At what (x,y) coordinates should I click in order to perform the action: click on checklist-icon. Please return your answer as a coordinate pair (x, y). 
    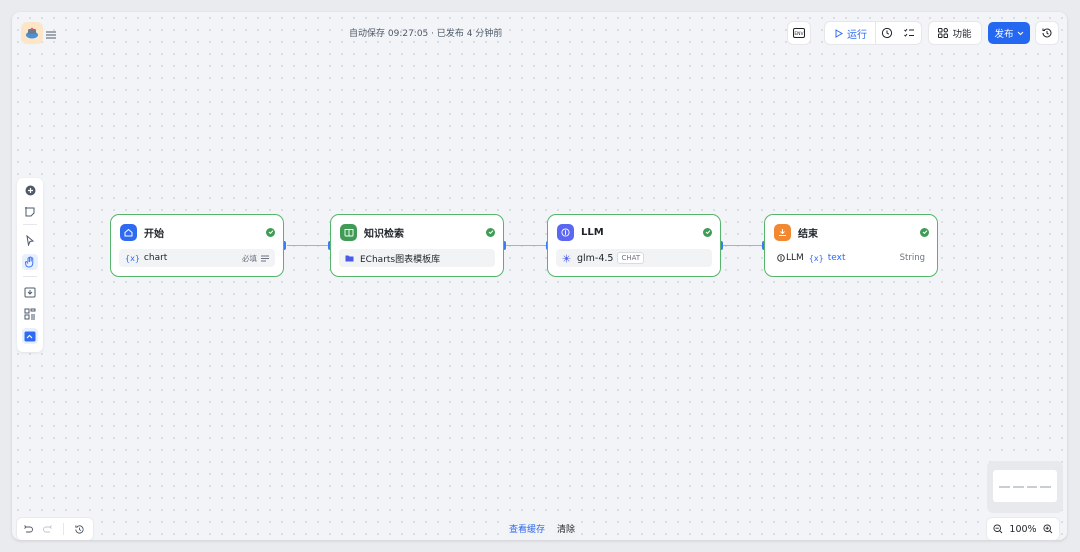
    Looking at the image, I should click on (909, 33).